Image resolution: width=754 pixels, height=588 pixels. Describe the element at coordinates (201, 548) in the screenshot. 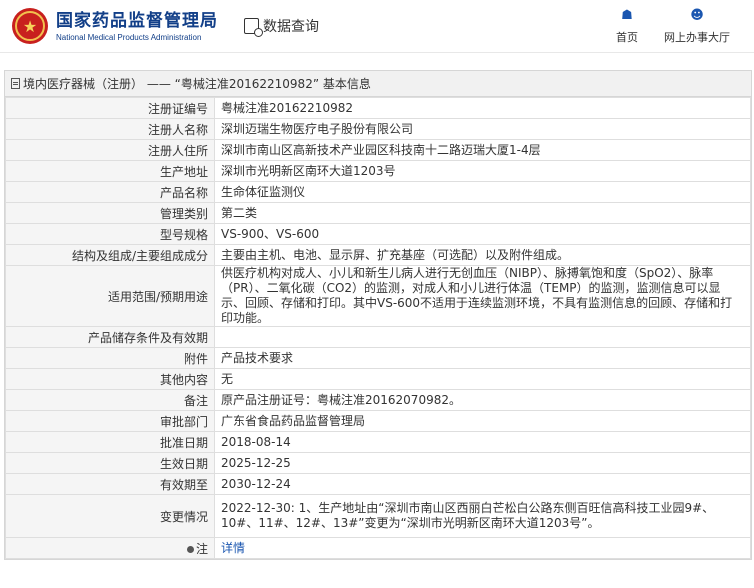

I see `note-label: 注` at that location.